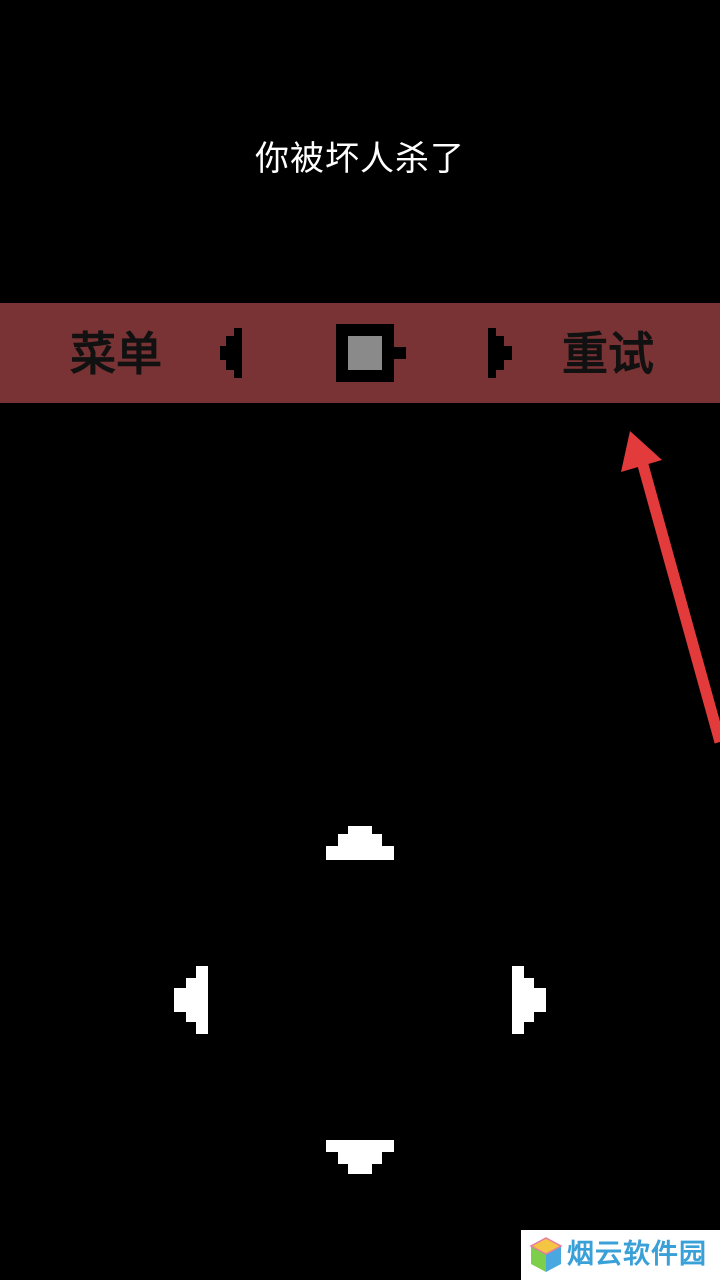 This screenshot has height=1280, width=720. What do you see at coordinates (529, 1002) in the screenshot?
I see `dpad-right-button` at bounding box center [529, 1002].